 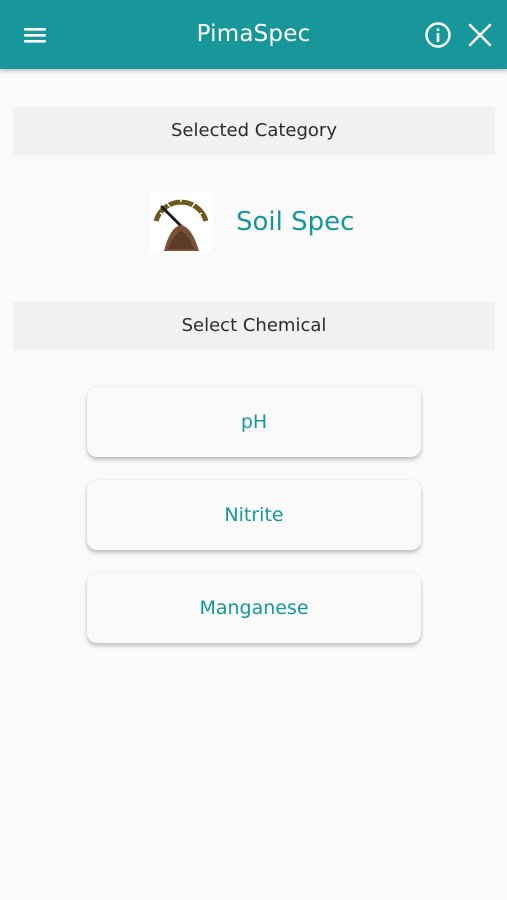 I want to click on info-icon, so click(x=438, y=35).